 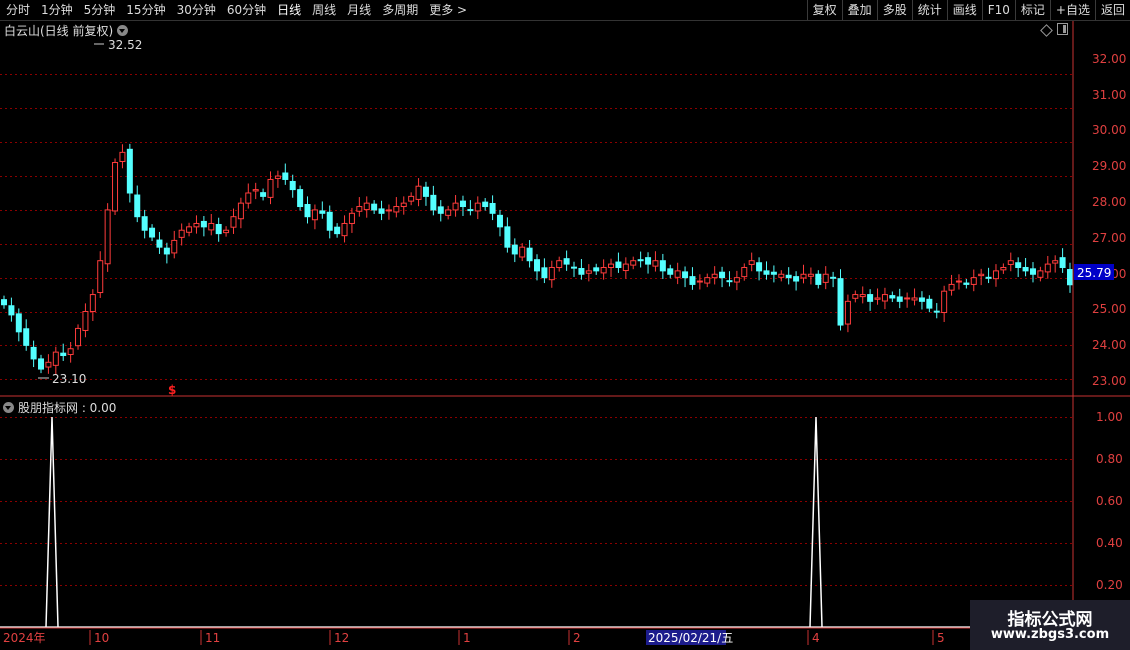 What do you see at coordinates (1109, 459) in the screenshot?
I see `indicator-tick: 0.80` at bounding box center [1109, 459].